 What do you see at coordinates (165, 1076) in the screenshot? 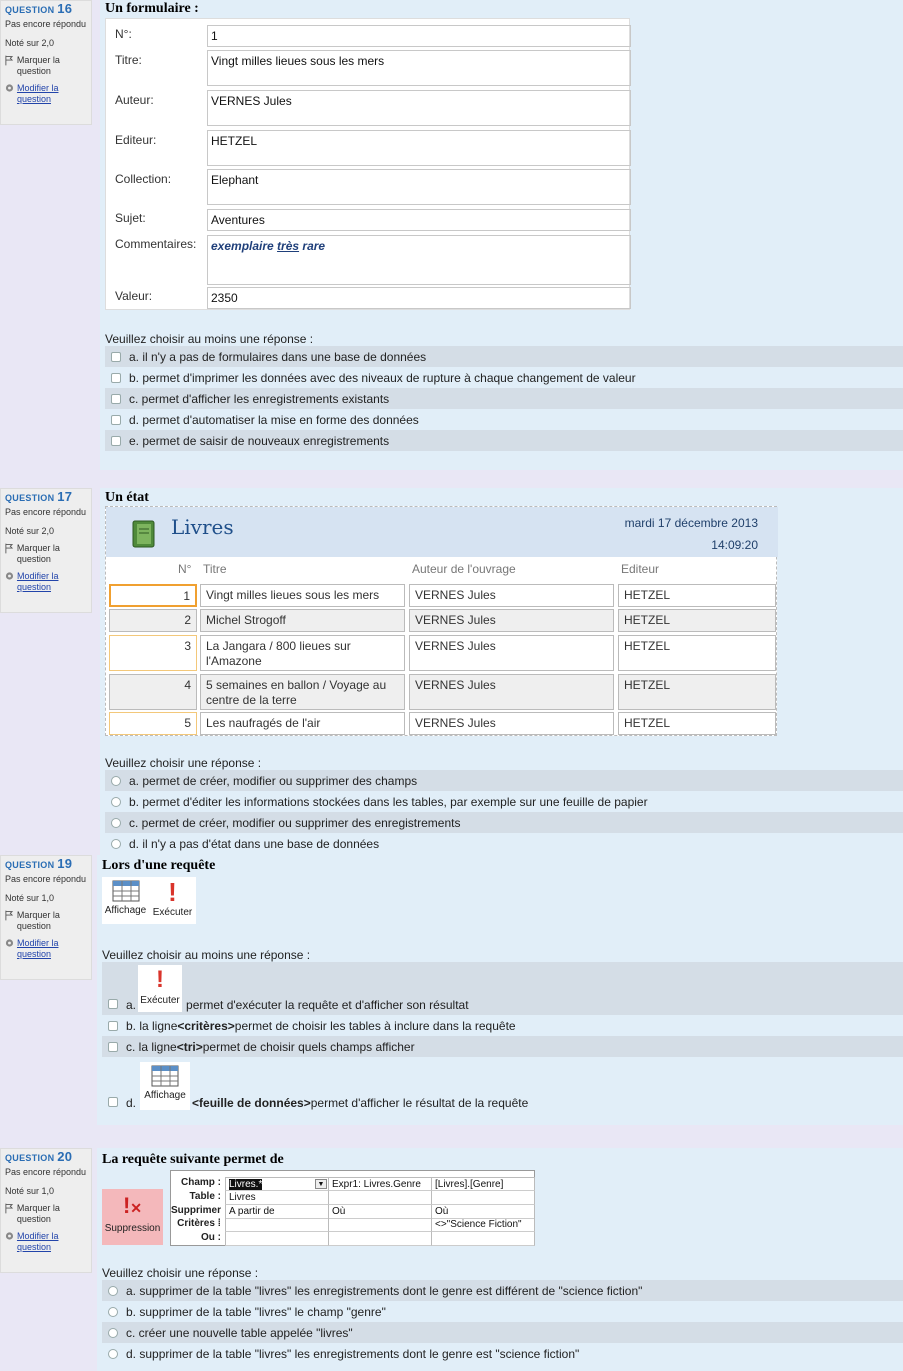
I see `datasheet-icon` at bounding box center [165, 1076].